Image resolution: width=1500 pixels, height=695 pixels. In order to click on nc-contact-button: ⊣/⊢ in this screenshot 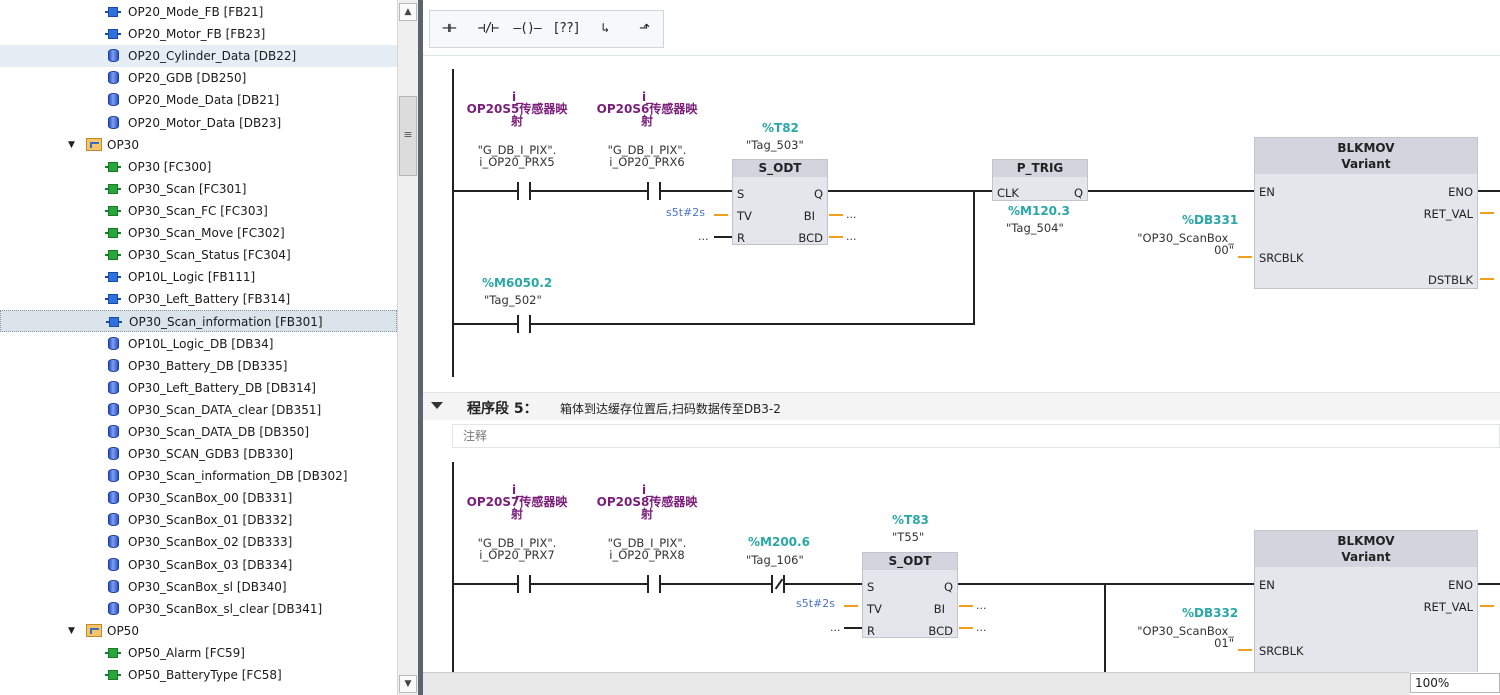, I will do `click(488, 29)`.